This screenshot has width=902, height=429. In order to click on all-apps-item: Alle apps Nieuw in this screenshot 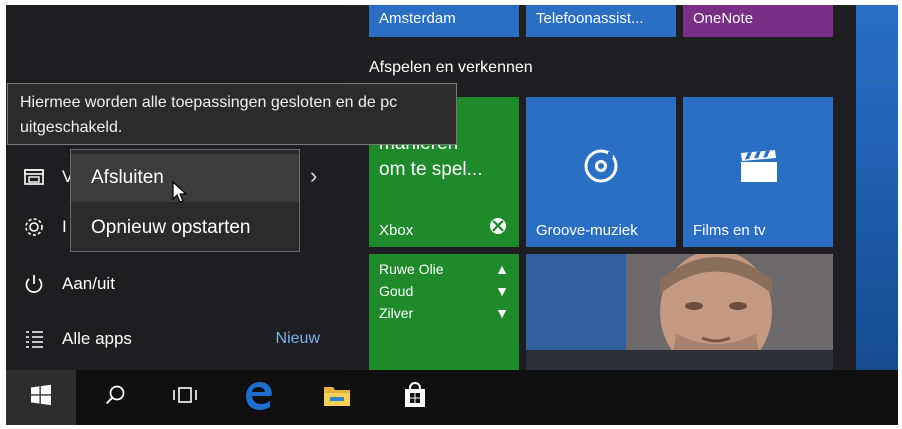, I will do `click(171, 339)`.